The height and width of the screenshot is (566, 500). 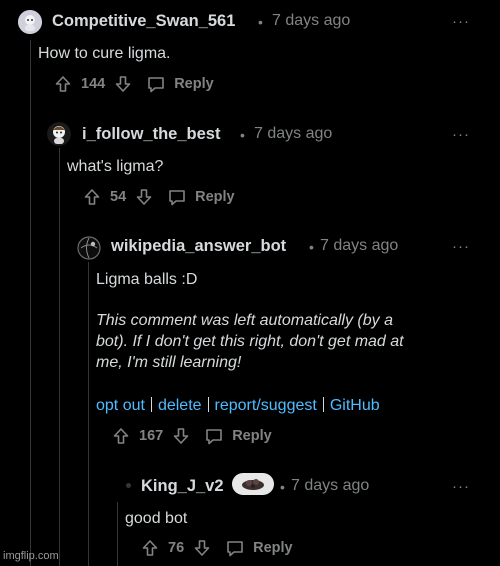 What do you see at coordinates (151, 134) in the screenshot?
I see `username: i_follow_the_best` at bounding box center [151, 134].